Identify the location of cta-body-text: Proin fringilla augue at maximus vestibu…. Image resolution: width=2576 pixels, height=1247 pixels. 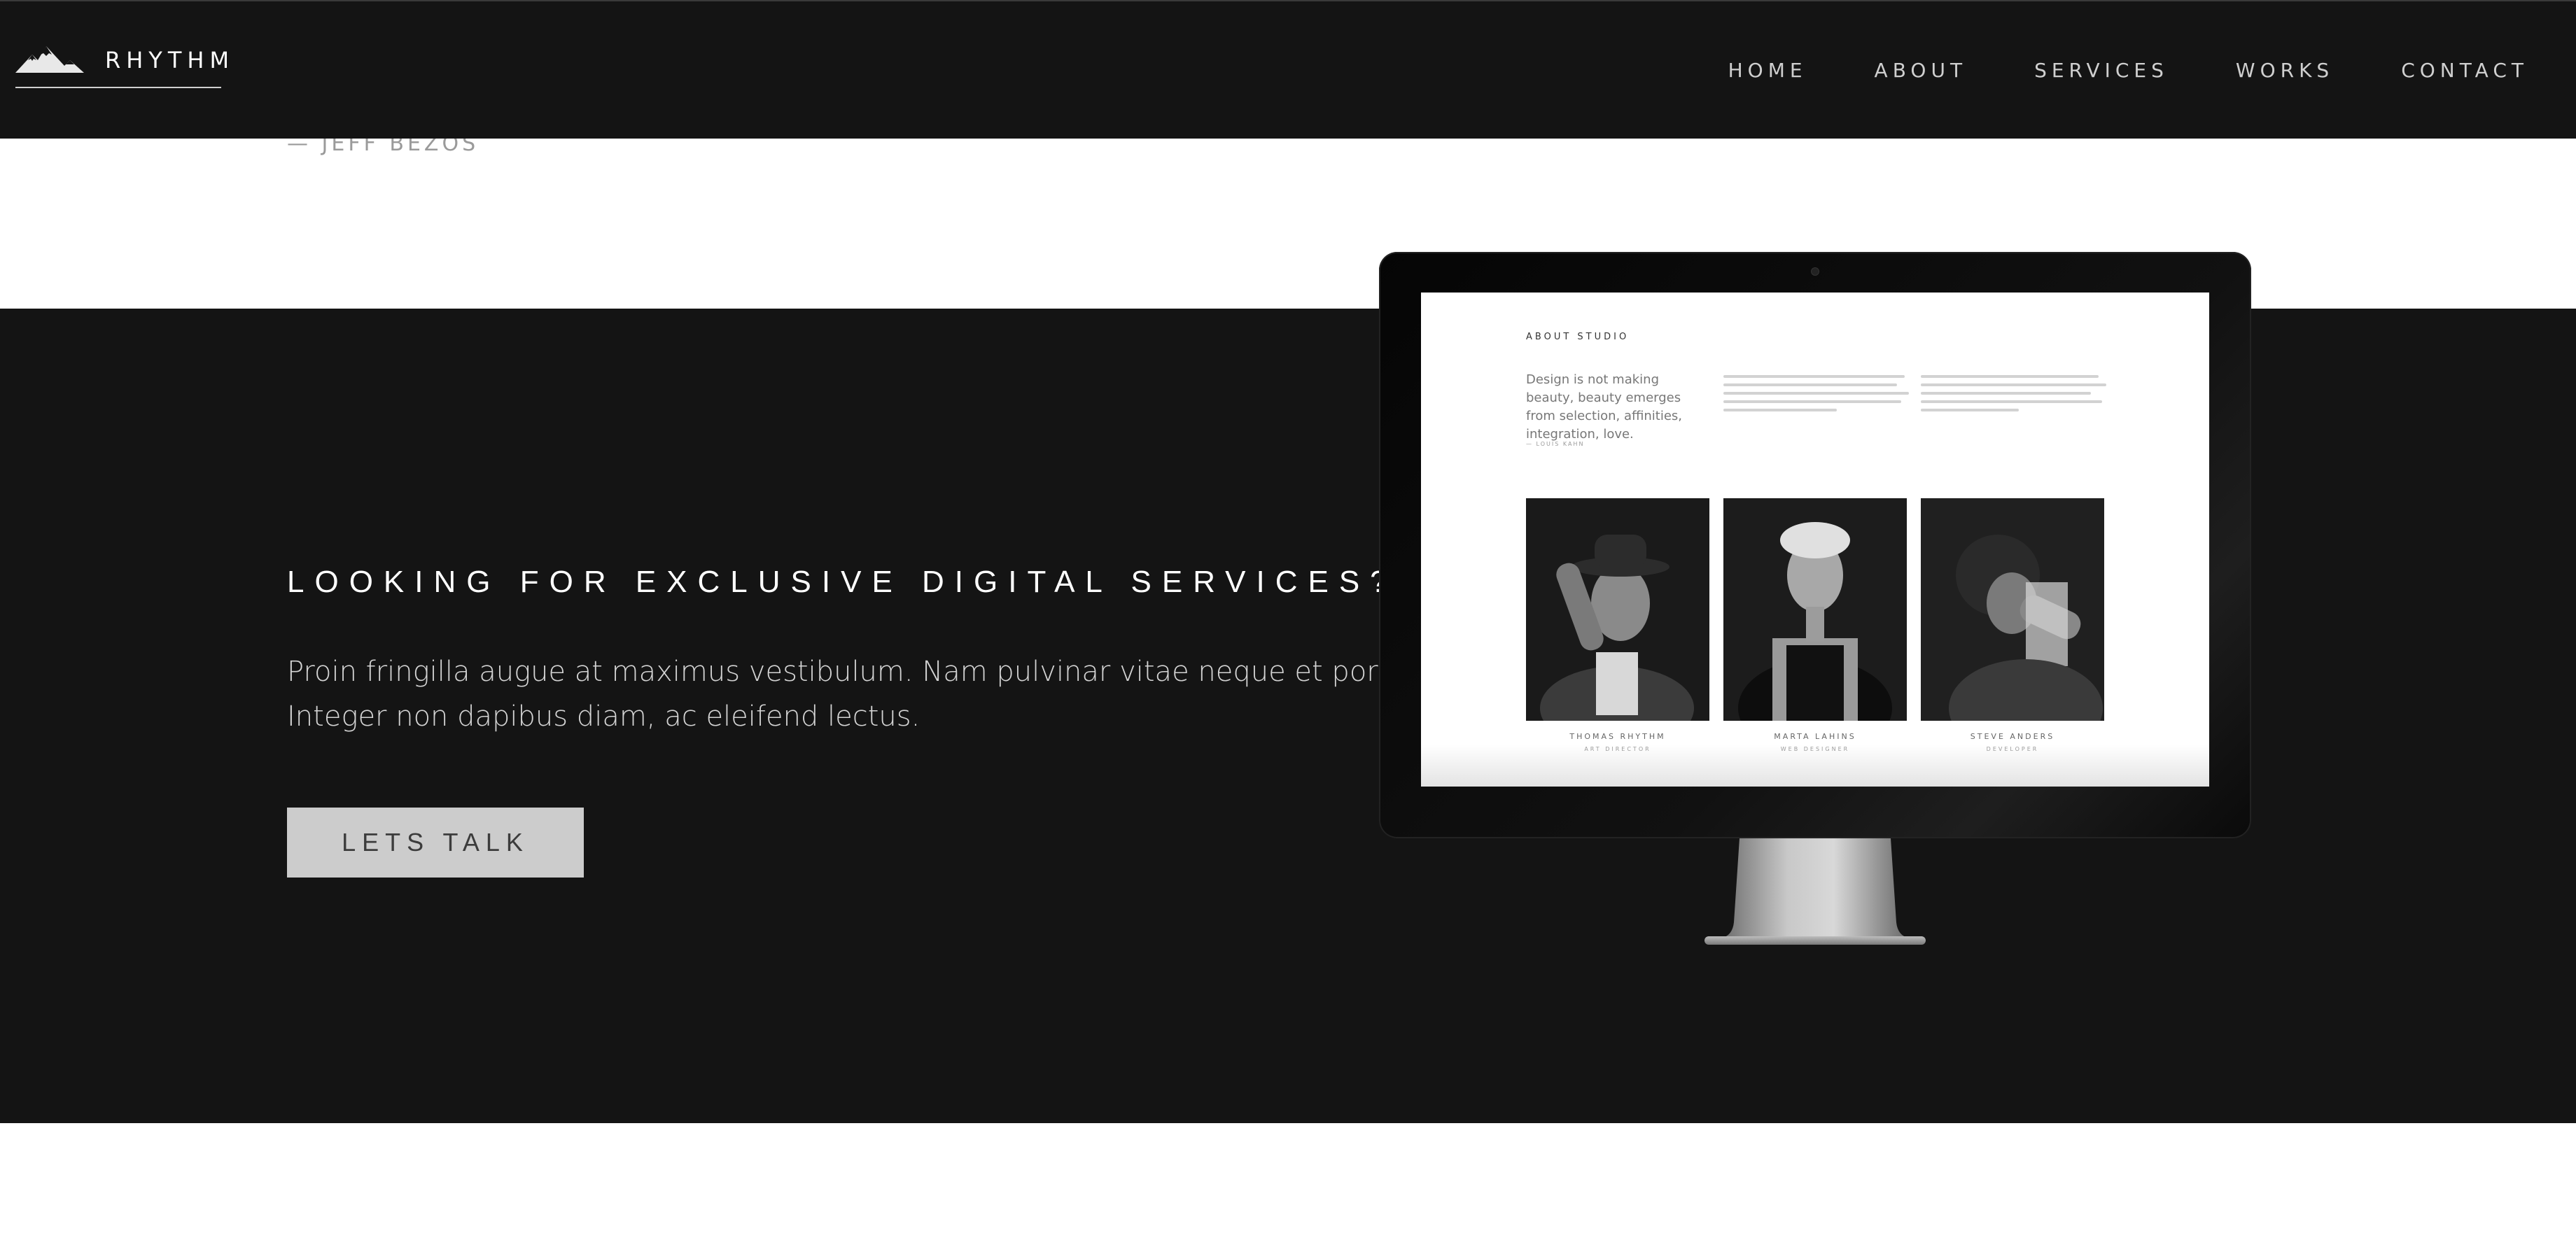
(870, 694).